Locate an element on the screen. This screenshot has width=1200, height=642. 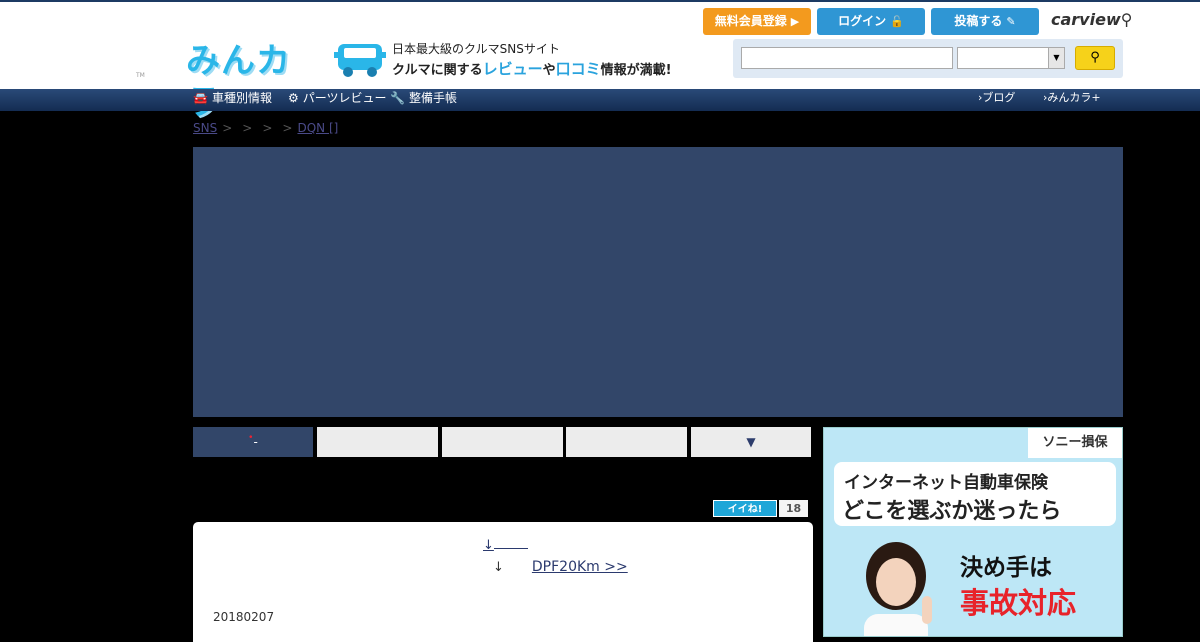
unlock-icon: 🔓 is located at coordinates (897, 21).